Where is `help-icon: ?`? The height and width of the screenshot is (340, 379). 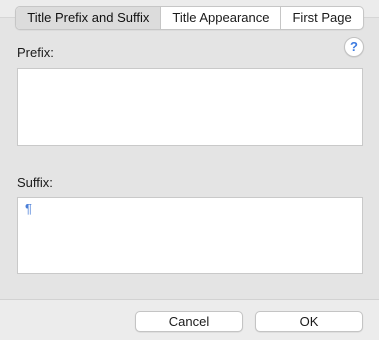 help-icon: ? is located at coordinates (354, 47).